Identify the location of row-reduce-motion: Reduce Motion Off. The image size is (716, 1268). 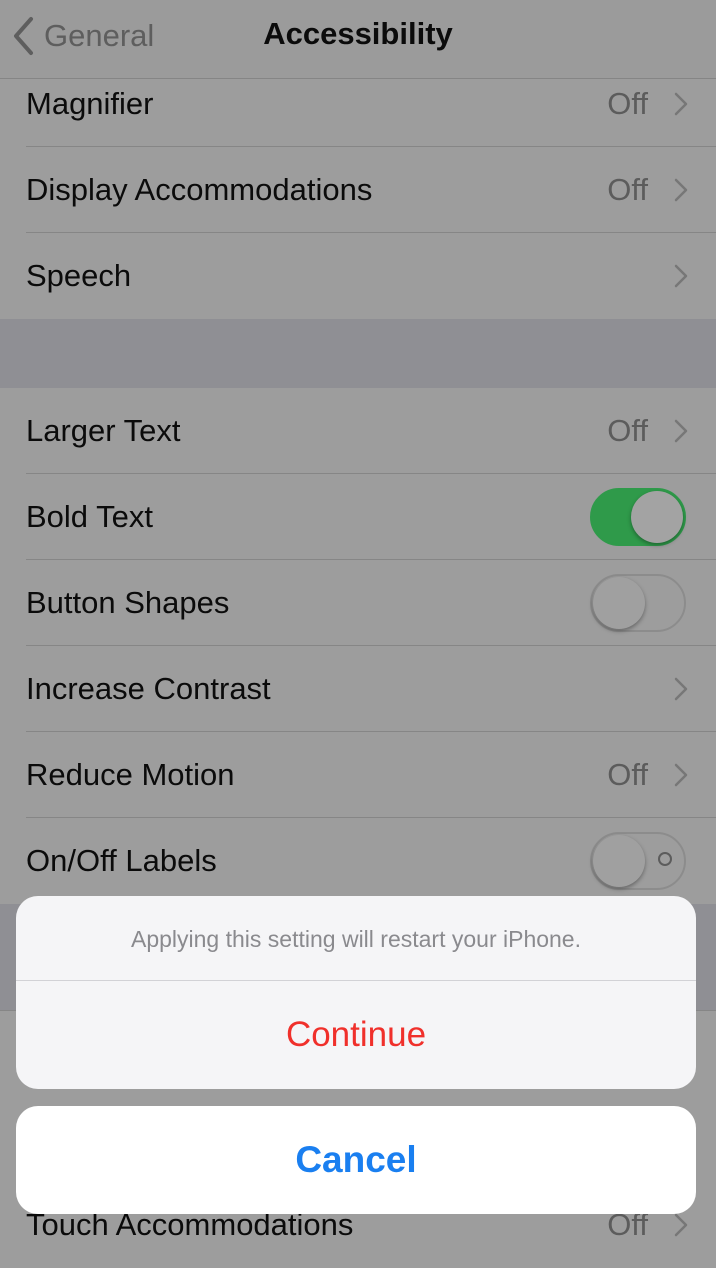
(358, 775).